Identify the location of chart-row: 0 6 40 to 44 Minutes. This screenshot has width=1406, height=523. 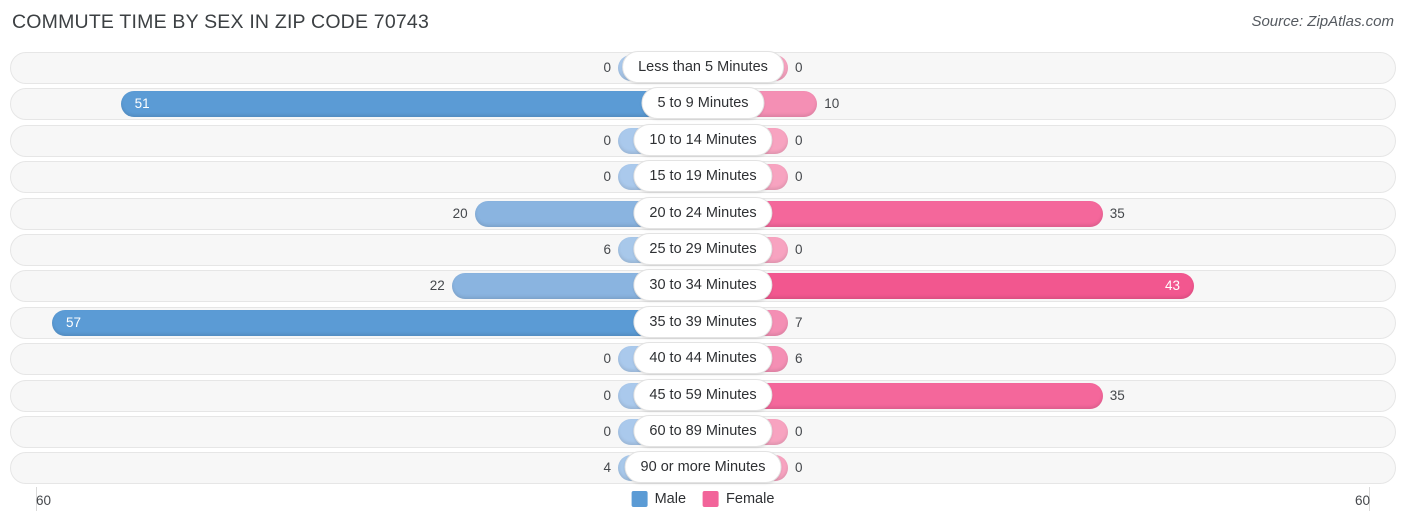
(703, 359).